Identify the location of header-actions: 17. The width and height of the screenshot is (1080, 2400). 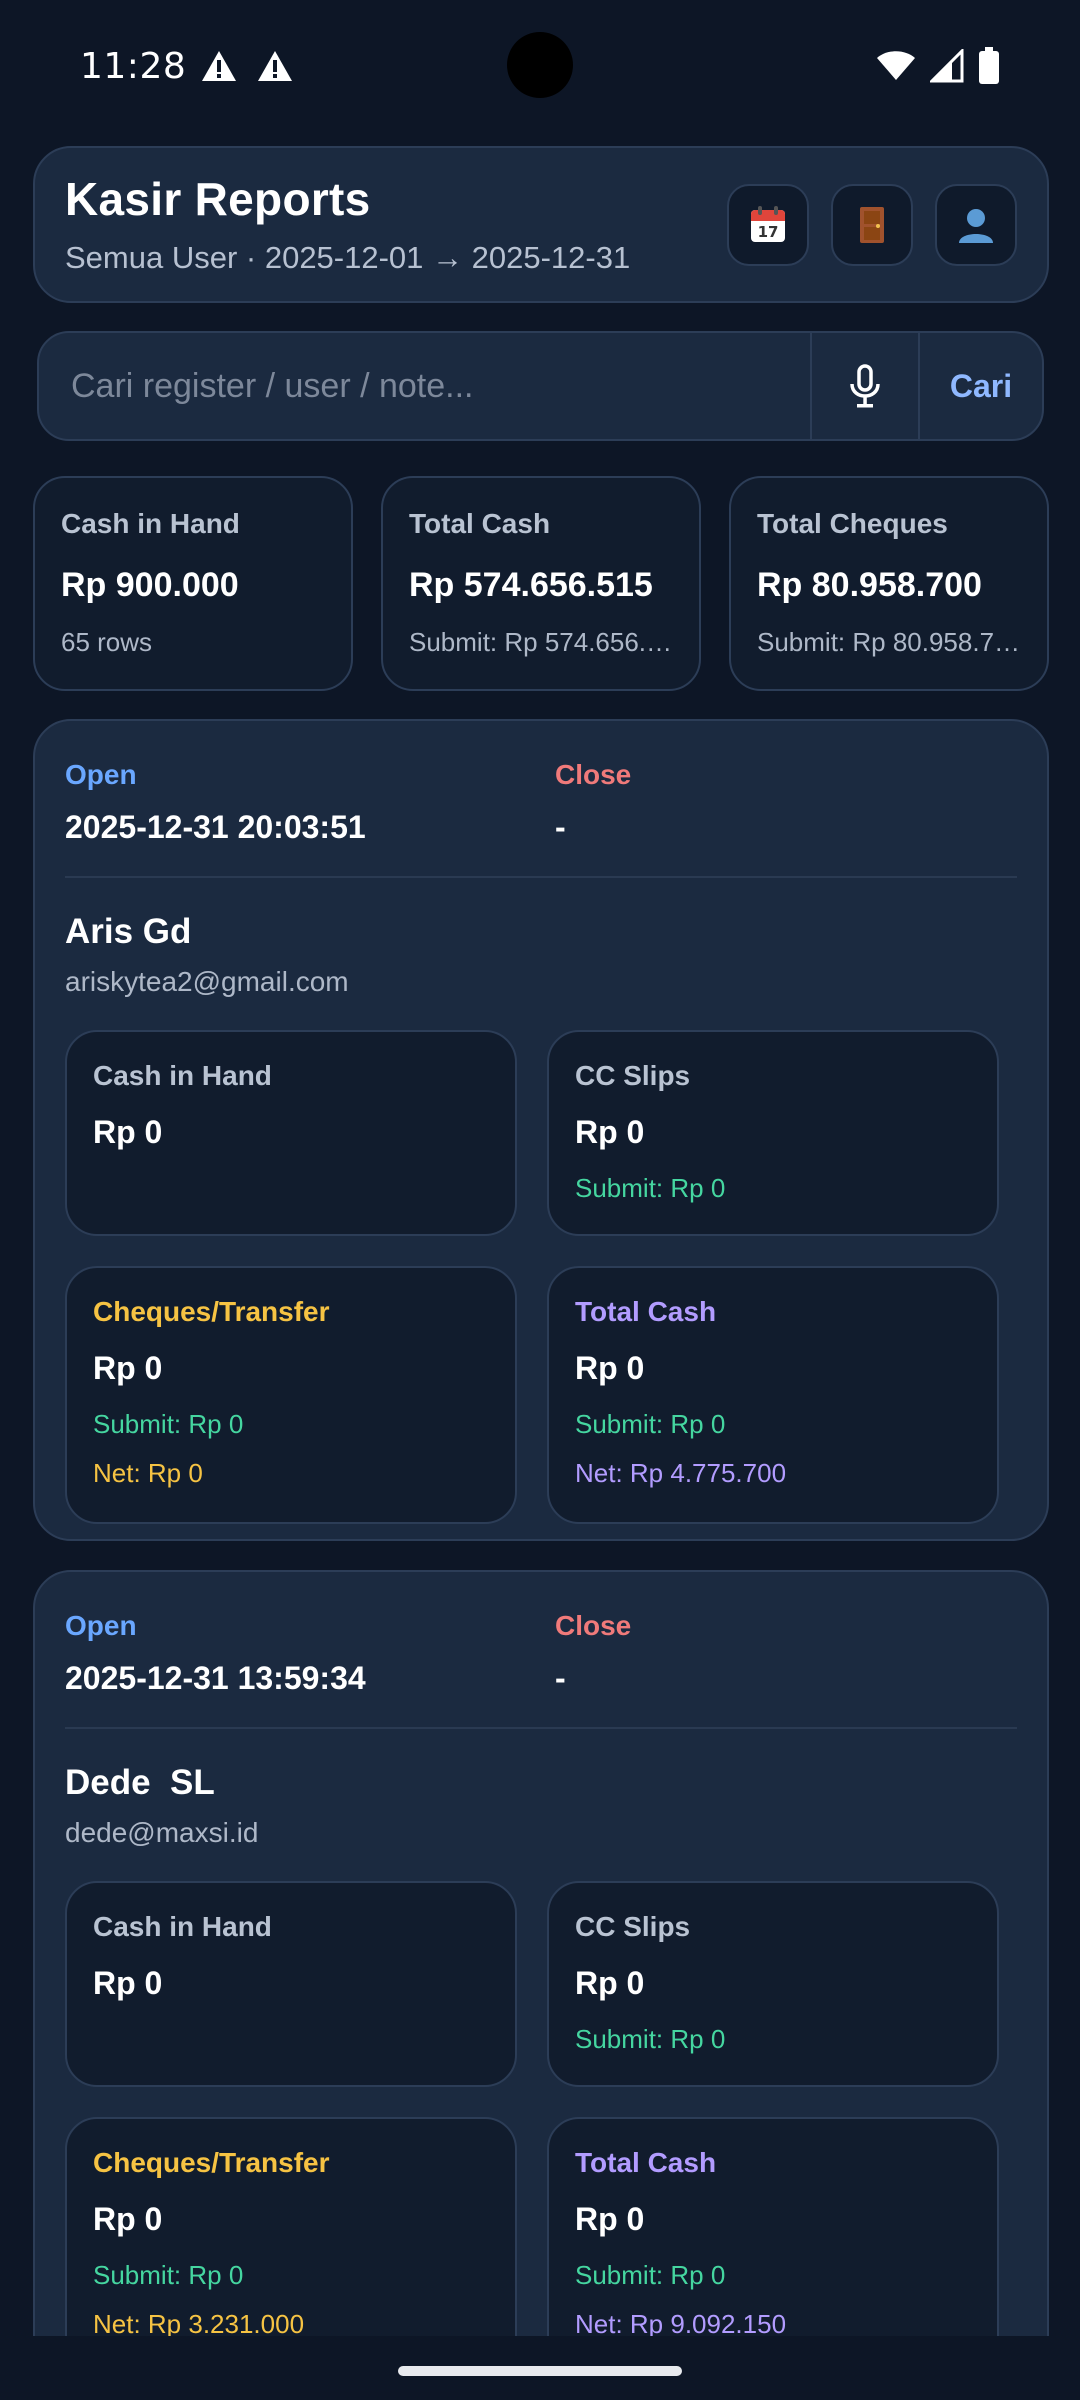
(872, 225).